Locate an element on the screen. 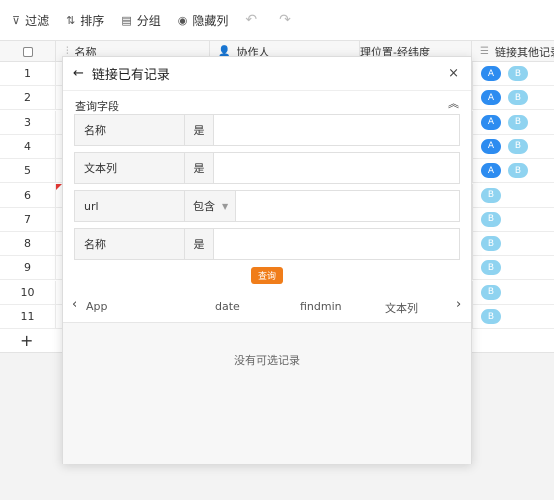 The width and height of the screenshot is (554, 500). row-number: 6 is located at coordinates (28, 195).